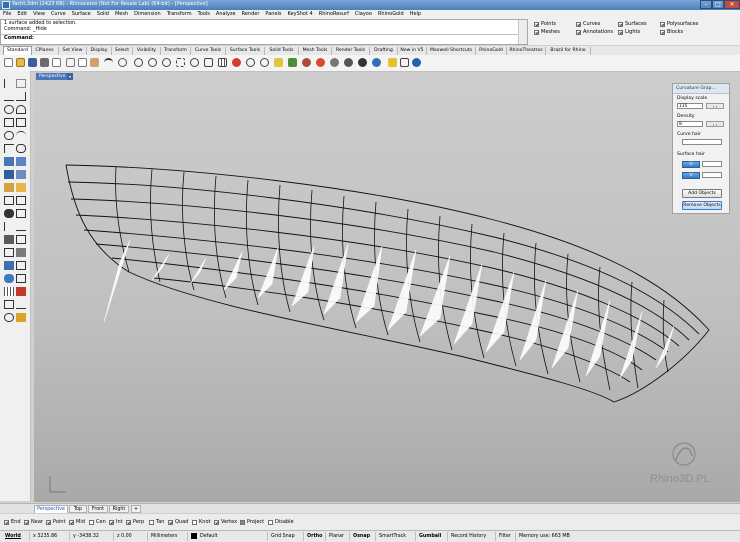 The image size is (740, 542). What do you see at coordinates (51, 509) in the screenshot?
I see `tab-perspective: Perspective` at bounding box center [51, 509].